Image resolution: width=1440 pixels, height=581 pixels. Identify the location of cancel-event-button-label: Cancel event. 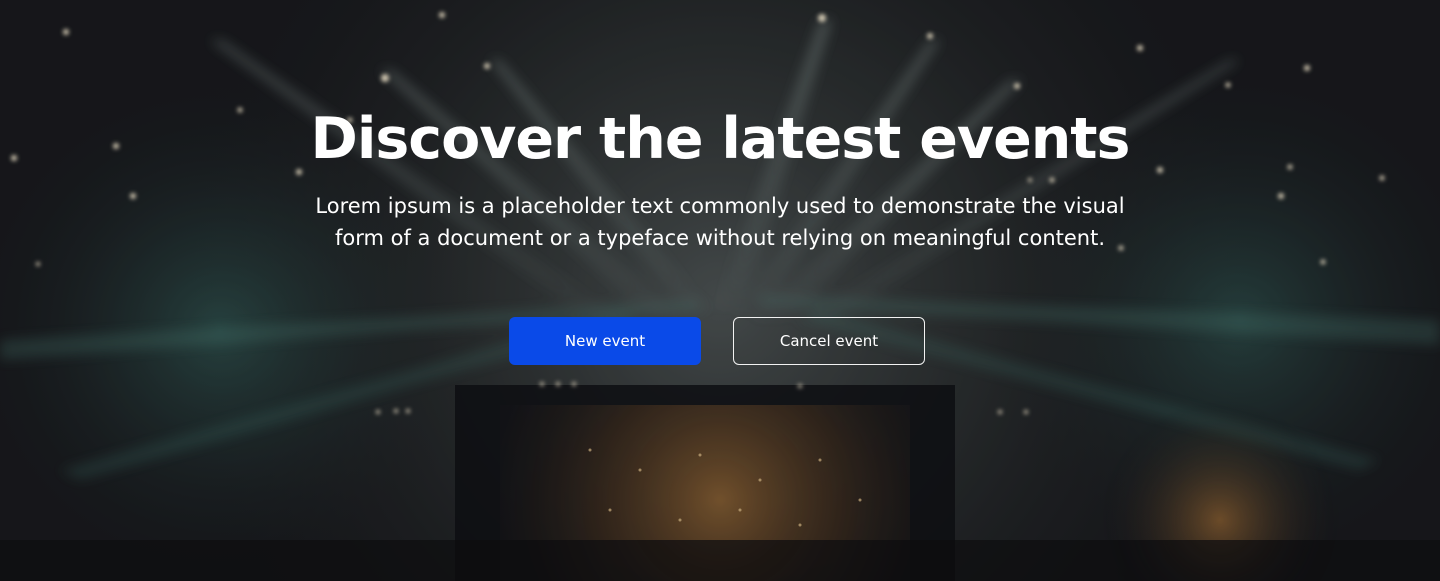
(829, 341).